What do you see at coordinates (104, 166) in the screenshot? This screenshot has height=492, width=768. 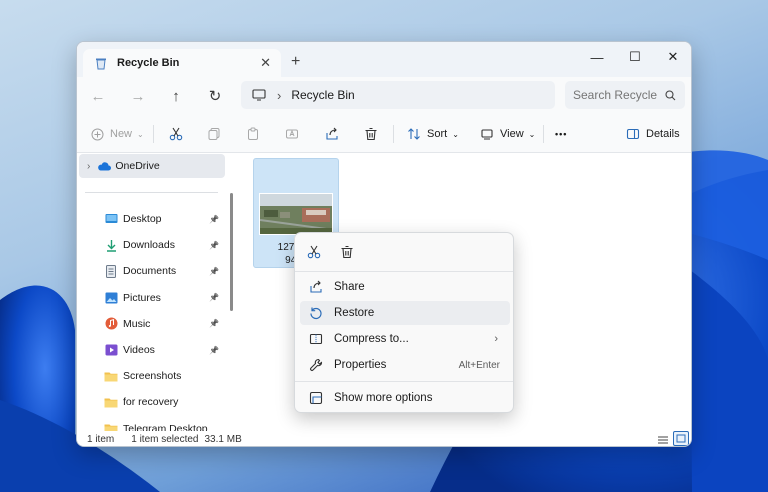 I see `cloud-icon` at bounding box center [104, 166].